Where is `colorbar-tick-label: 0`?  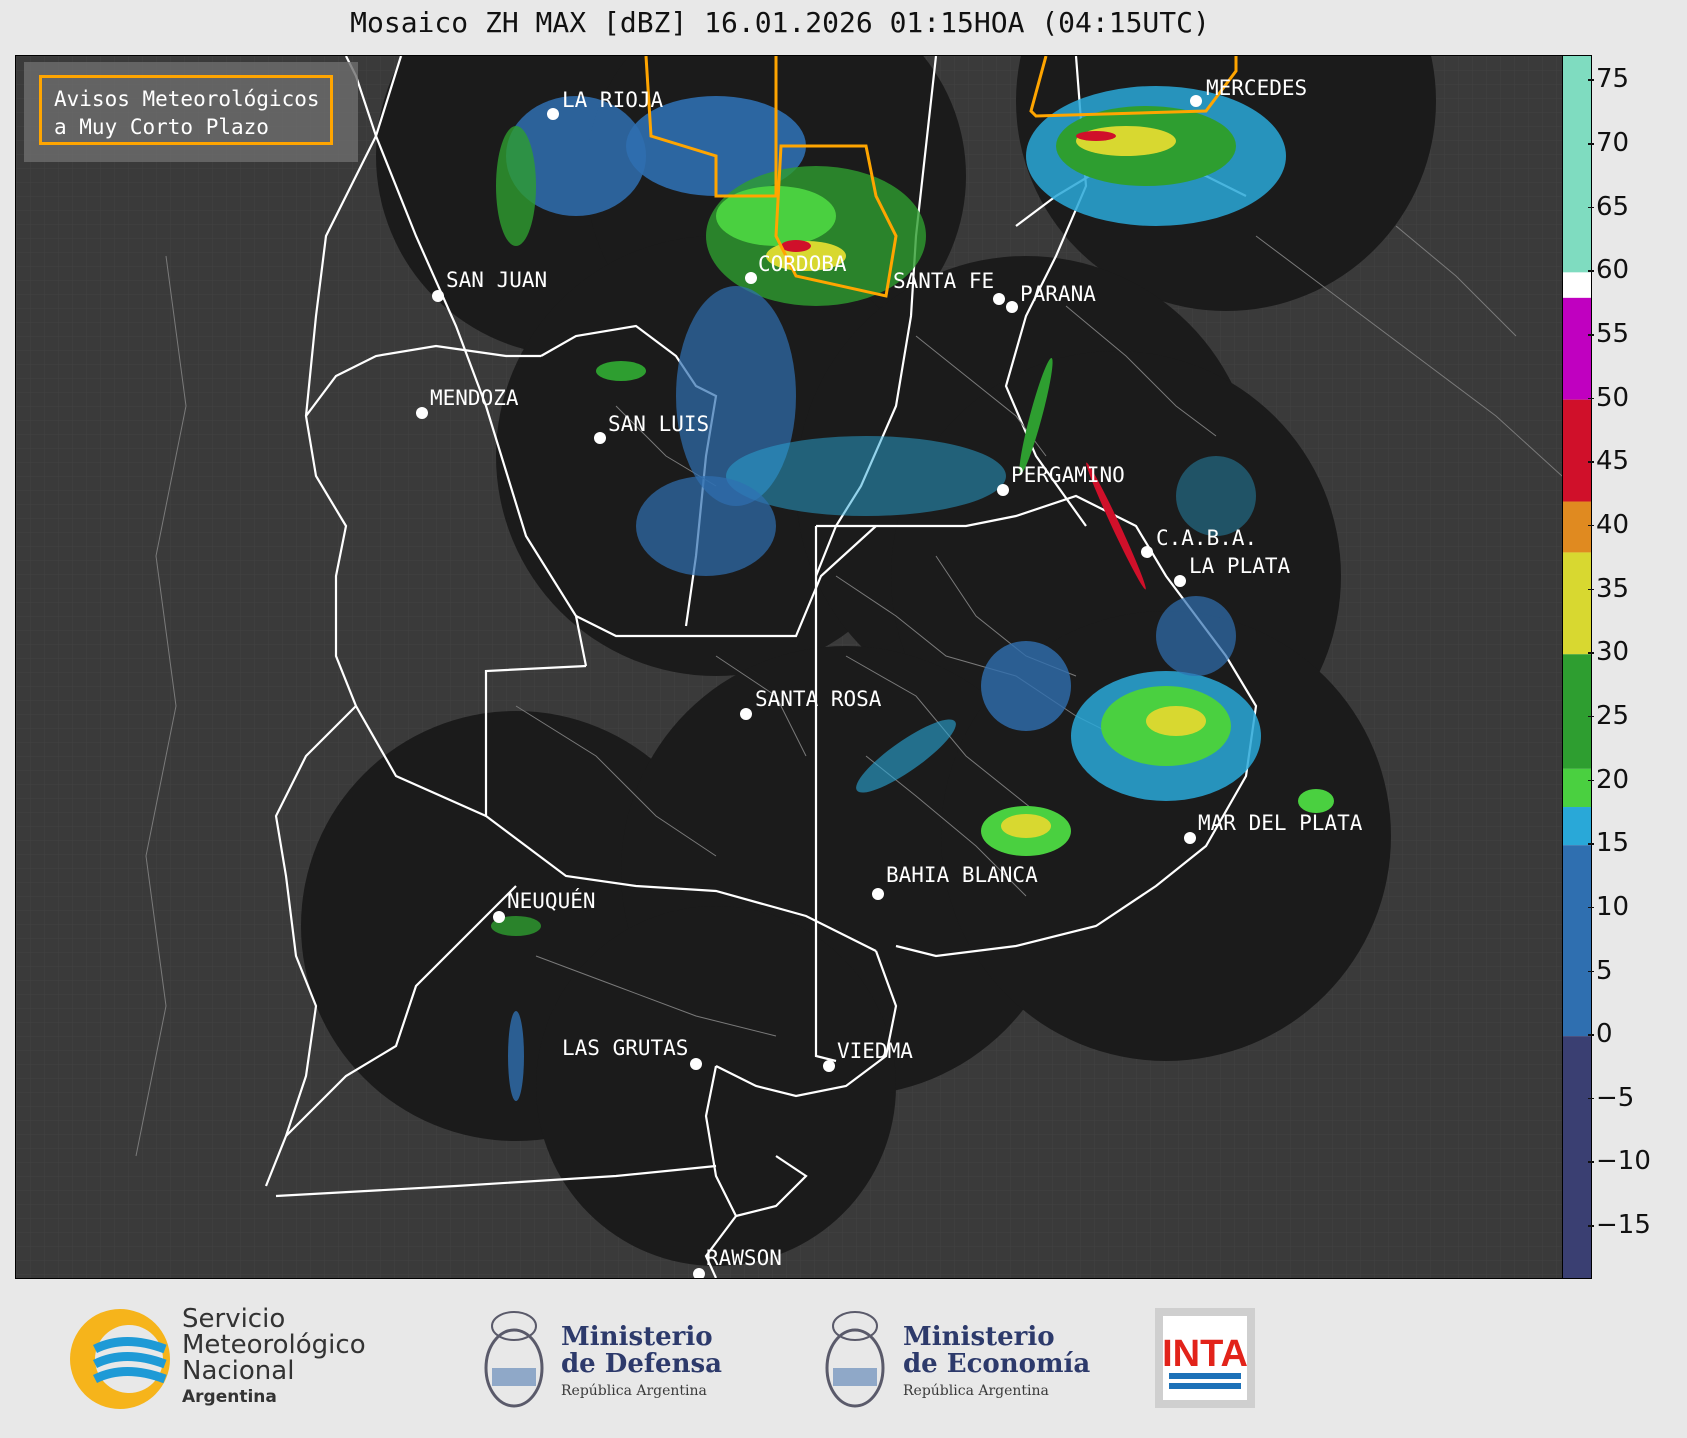 colorbar-tick-label: 0 is located at coordinates (1600, 1034).